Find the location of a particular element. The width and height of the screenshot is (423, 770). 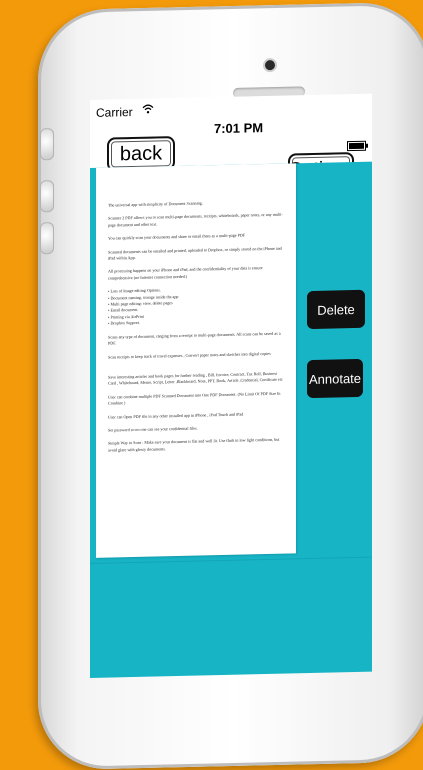

mute-switch is located at coordinates (47, 144).